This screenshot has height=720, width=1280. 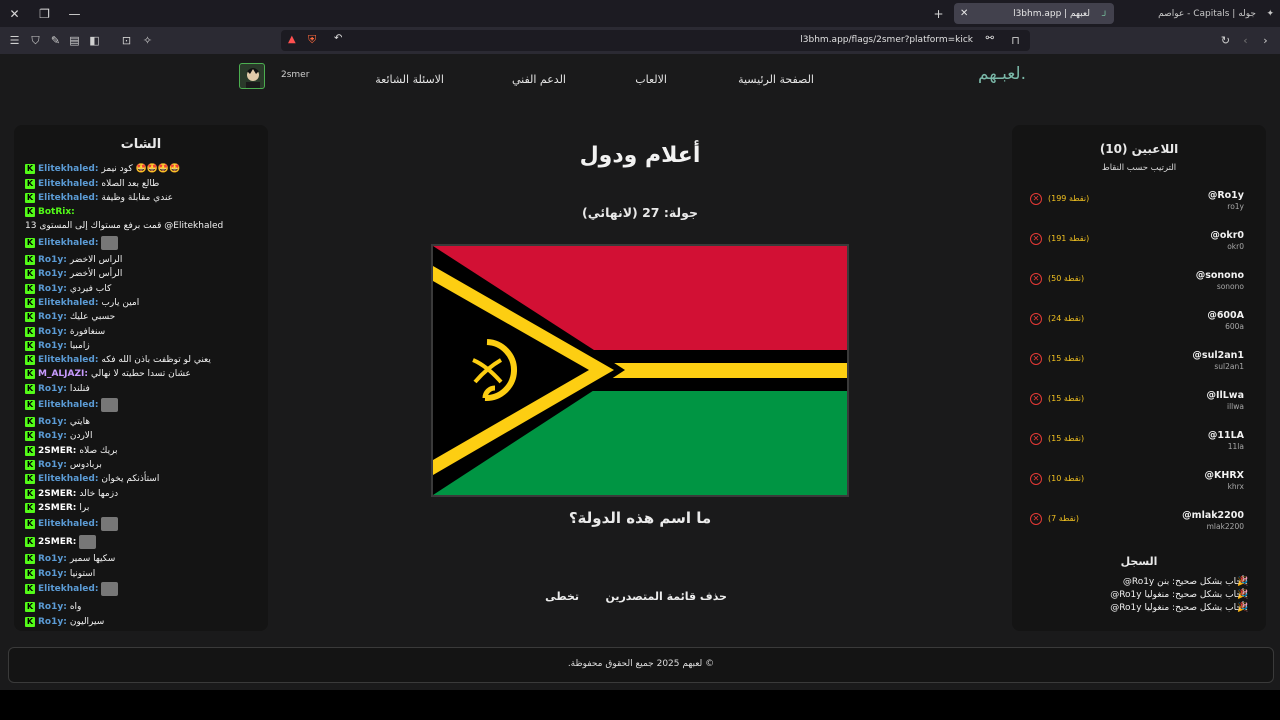 I want to click on player-handle: sonono, so click(x=1230, y=286).